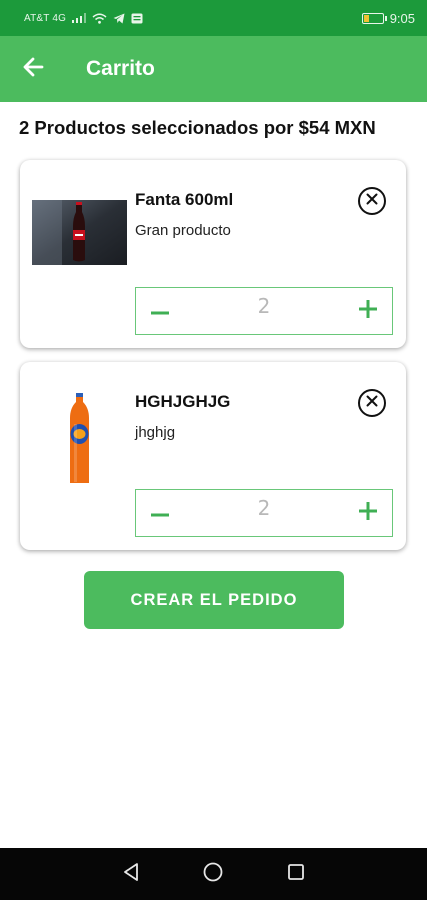  What do you see at coordinates (183, 230) in the screenshot?
I see `product-description: Gran producto` at bounding box center [183, 230].